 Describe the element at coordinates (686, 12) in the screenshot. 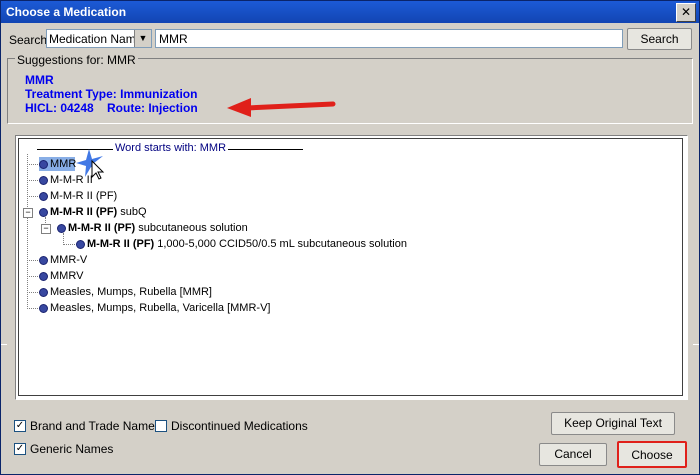

I see `close-button: ✕` at that location.